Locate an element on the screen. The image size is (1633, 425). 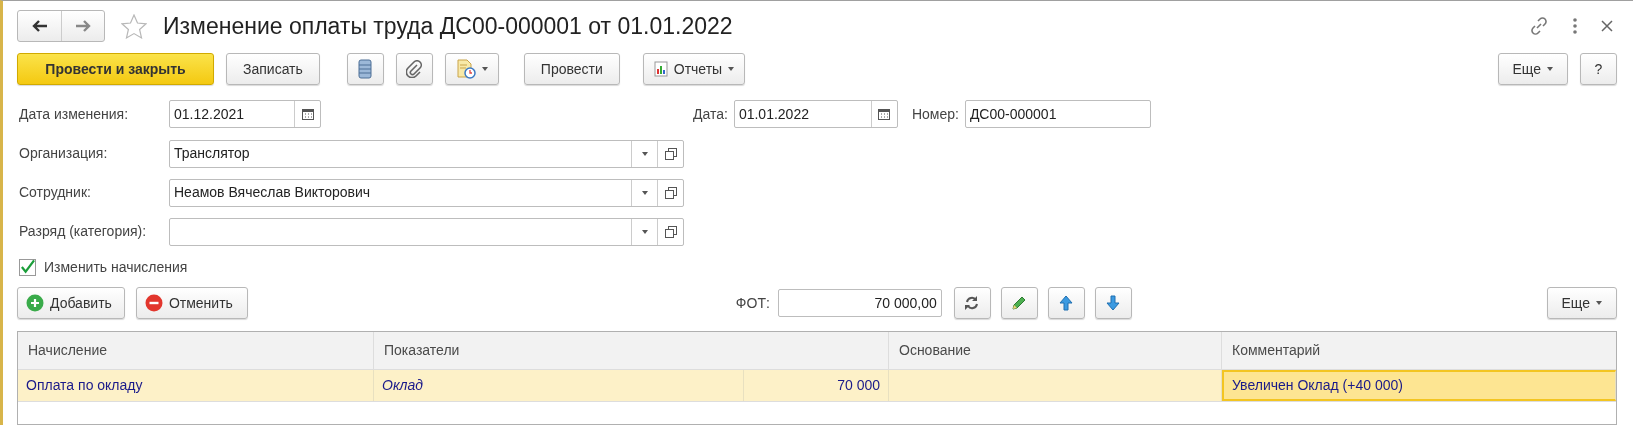
star-icon is located at coordinates (134, 26).